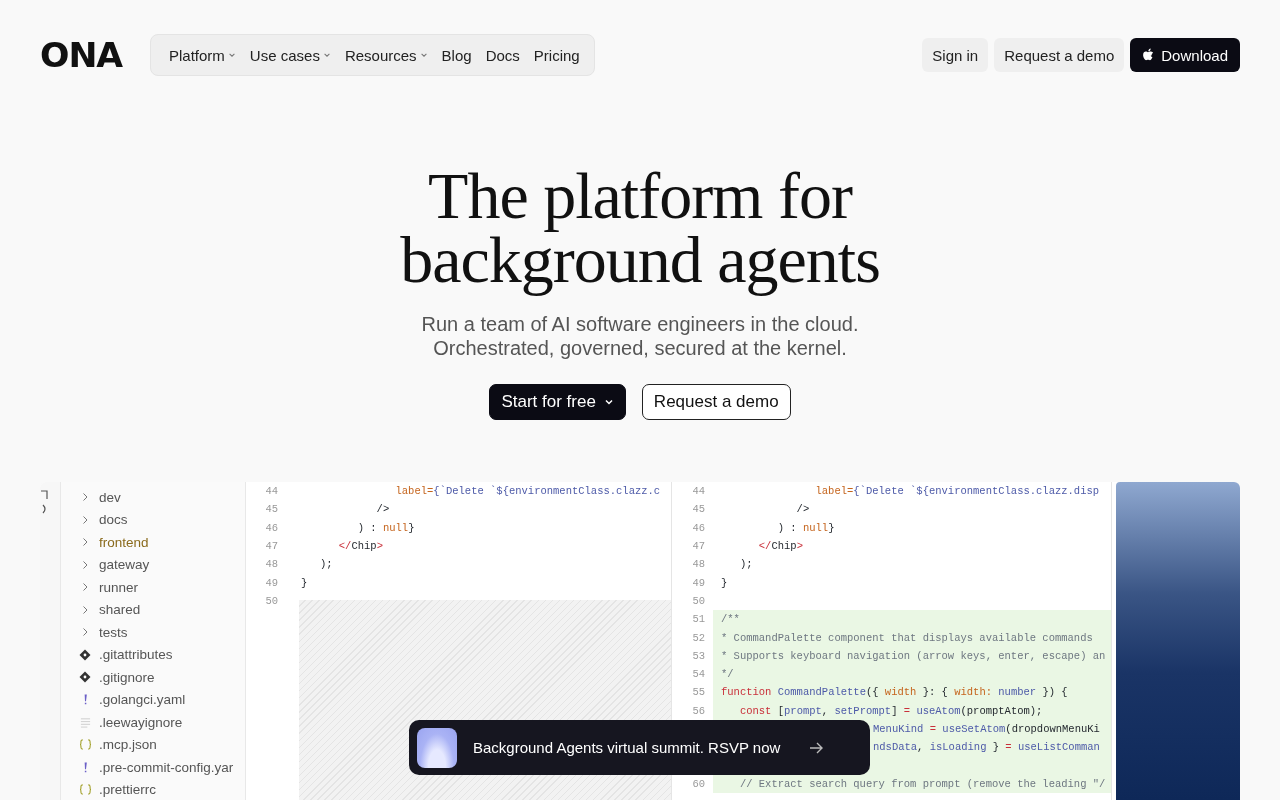 The height and width of the screenshot is (800, 1280). I want to click on file-tree-item: .gitignore, so click(153, 677).